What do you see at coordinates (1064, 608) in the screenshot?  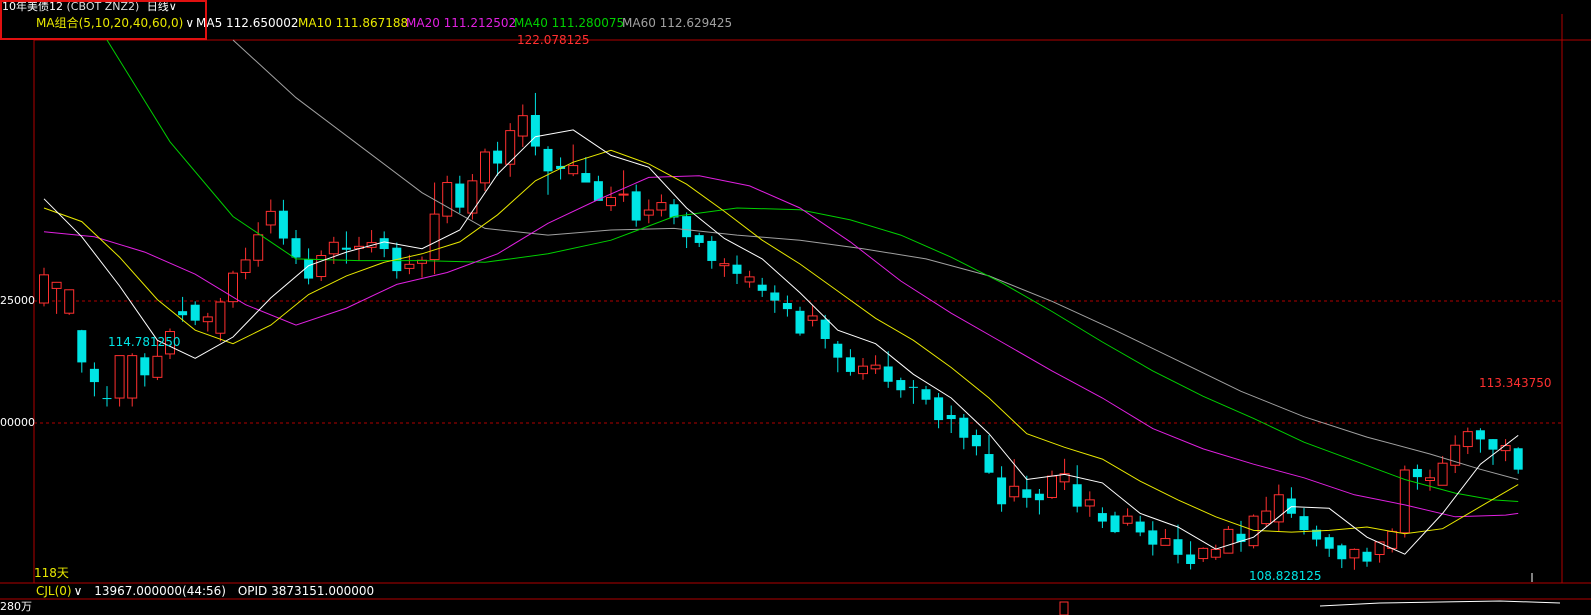 I see `volume-bar` at bounding box center [1064, 608].